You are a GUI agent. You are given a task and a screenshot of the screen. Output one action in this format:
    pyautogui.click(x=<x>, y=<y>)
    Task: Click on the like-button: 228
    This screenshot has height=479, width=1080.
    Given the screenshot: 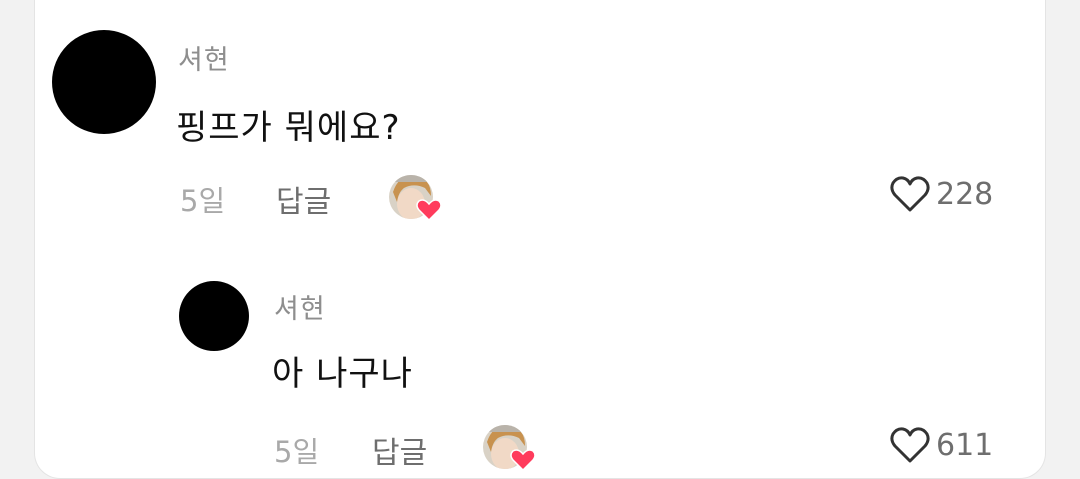 What is the action you would take?
    pyautogui.click(x=941, y=194)
    